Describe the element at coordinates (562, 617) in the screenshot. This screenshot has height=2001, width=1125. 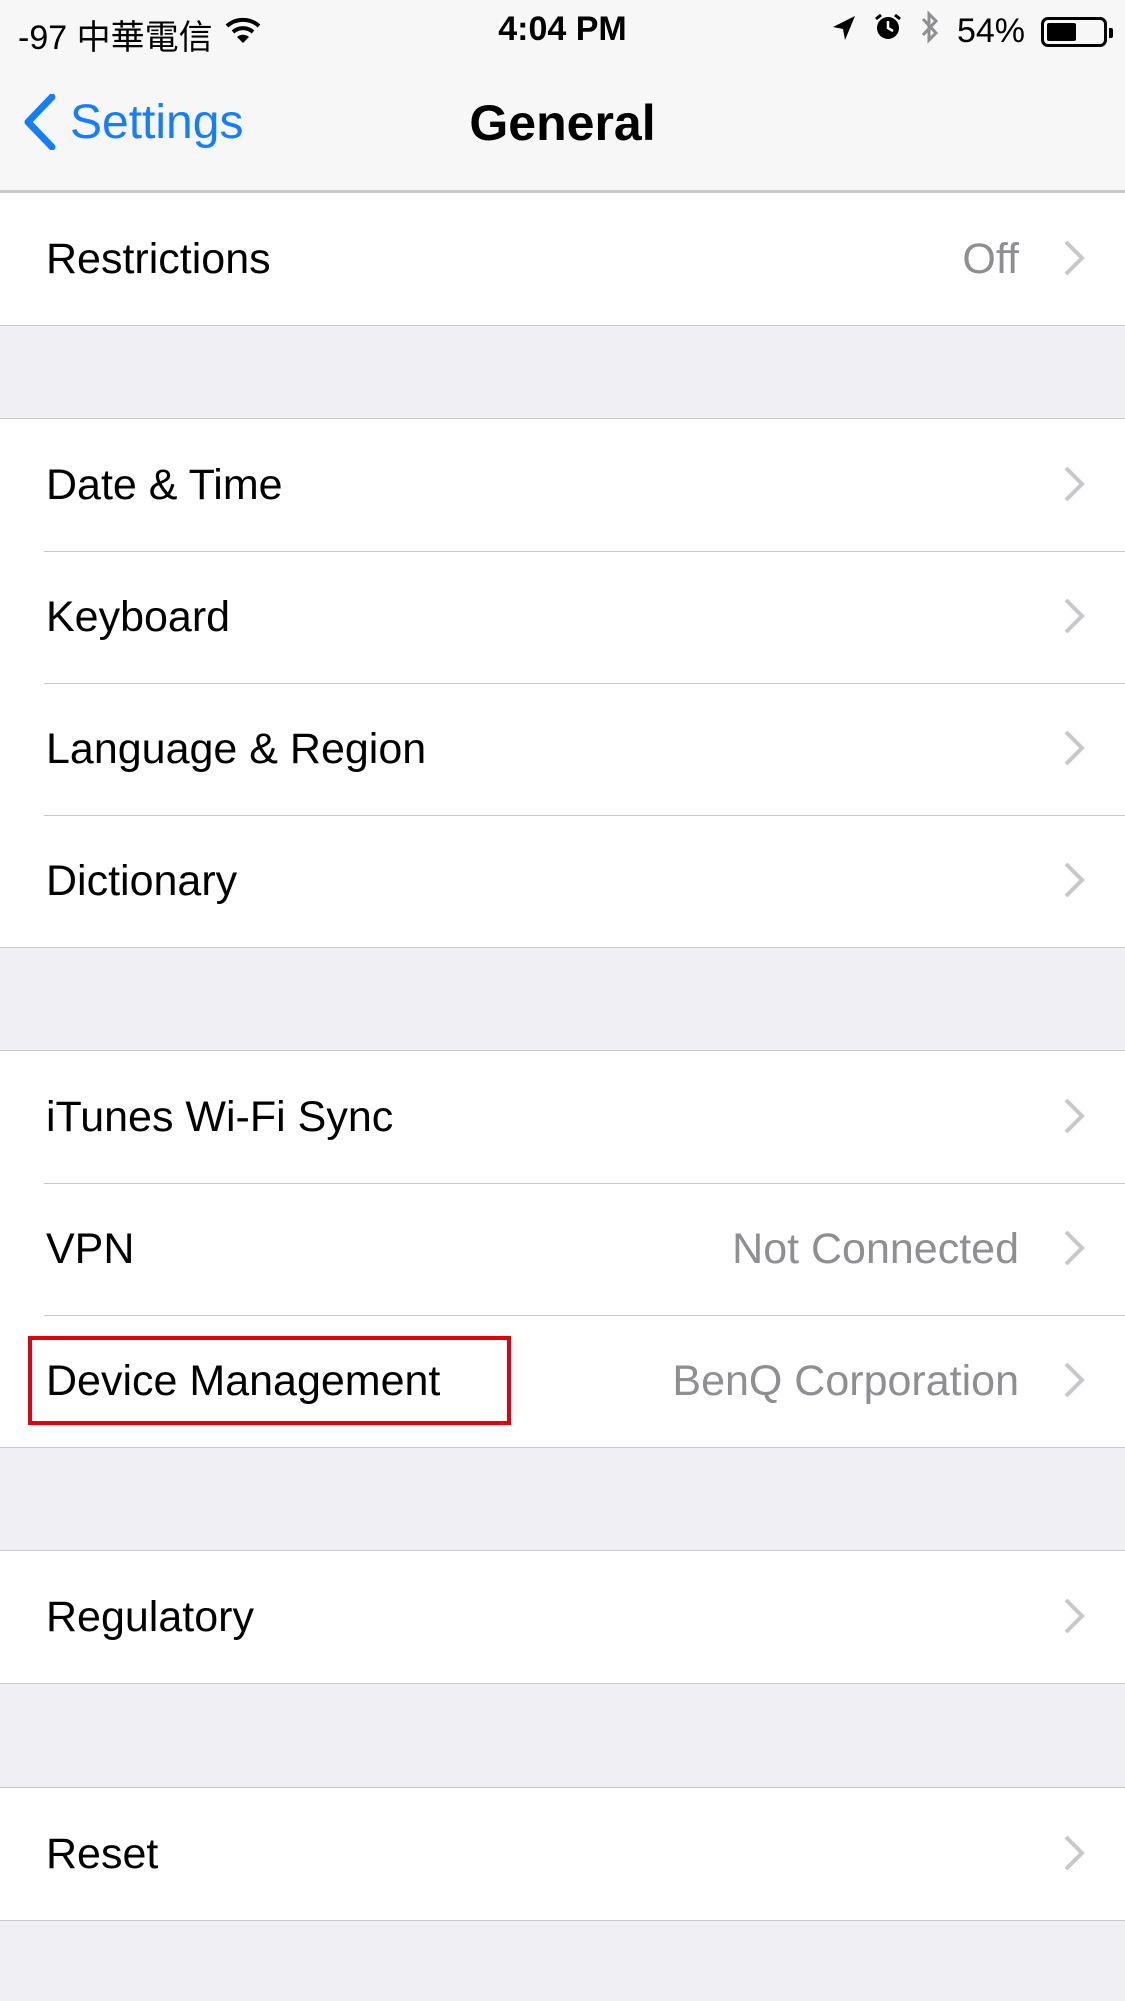
I see `row-keyboard: Keyboard` at that location.